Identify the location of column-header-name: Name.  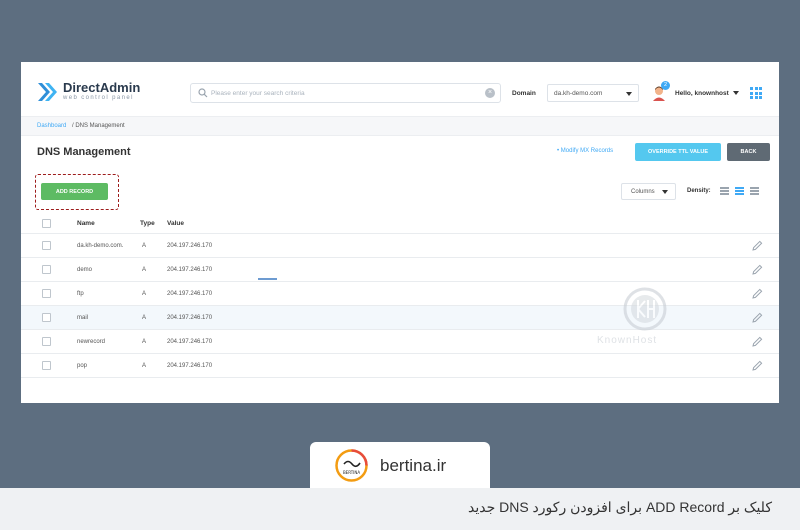
(86, 223).